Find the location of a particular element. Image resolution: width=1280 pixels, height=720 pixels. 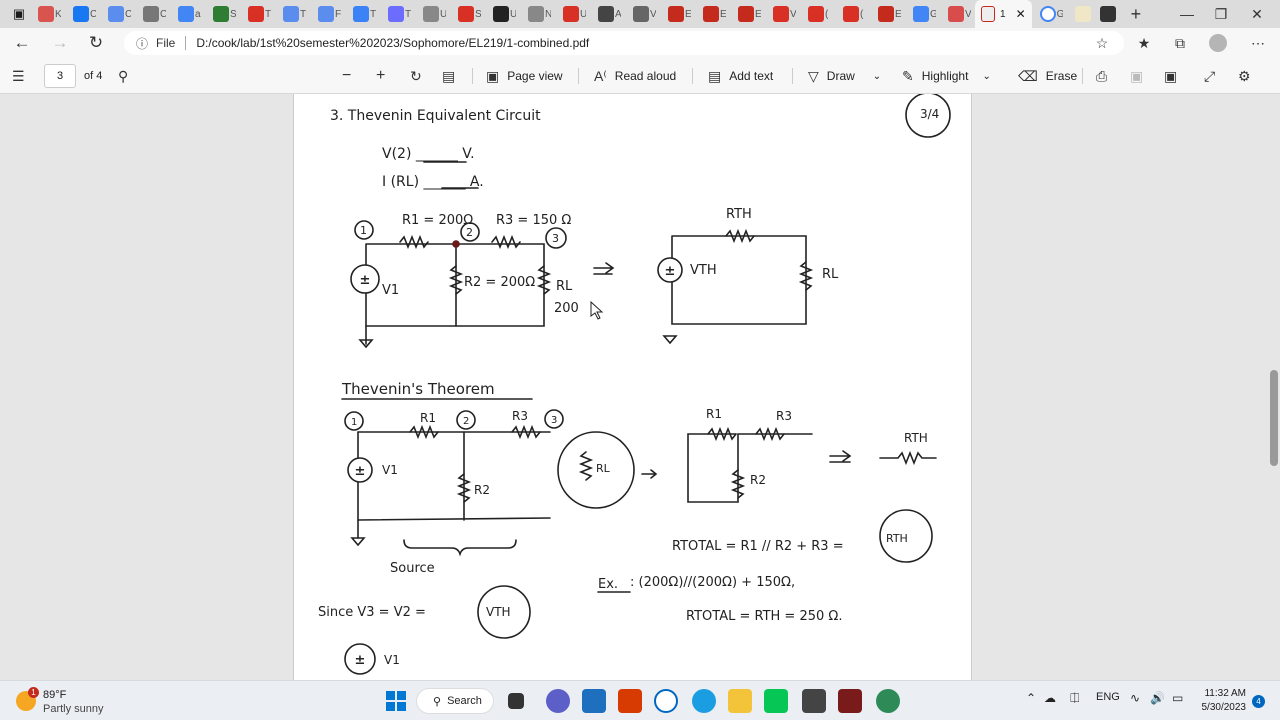

erase-button: ⌫ Erase is located at coordinates (1047, 76).